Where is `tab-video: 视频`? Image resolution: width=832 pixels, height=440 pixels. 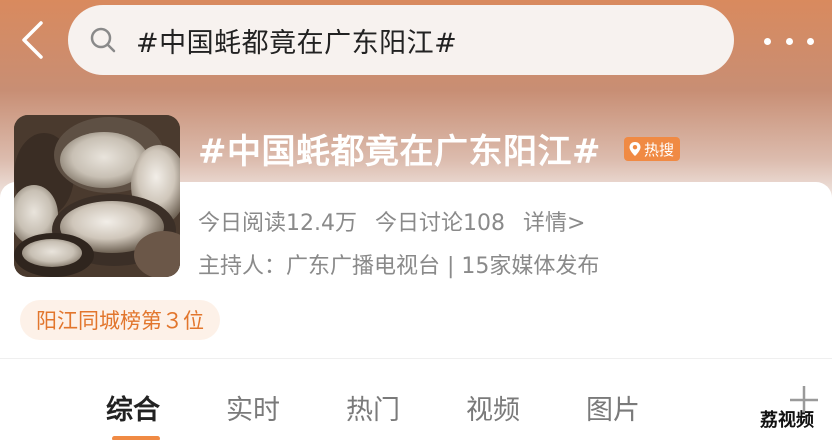
tab-video: 视频 is located at coordinates (526, 407).